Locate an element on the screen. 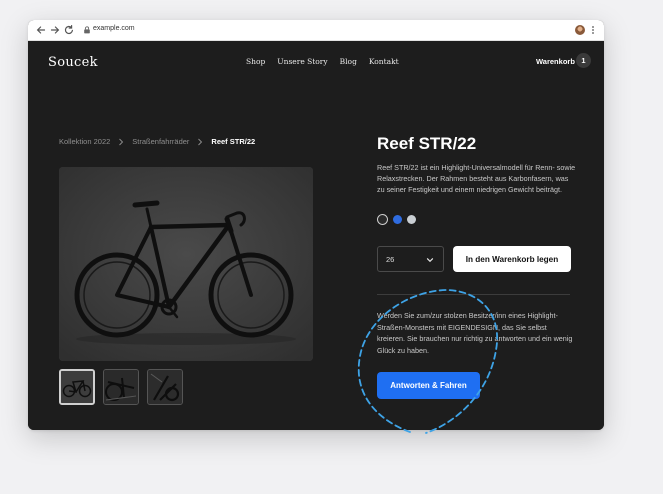  nav-item-blog: Blog is located at coordinates (348, 61).